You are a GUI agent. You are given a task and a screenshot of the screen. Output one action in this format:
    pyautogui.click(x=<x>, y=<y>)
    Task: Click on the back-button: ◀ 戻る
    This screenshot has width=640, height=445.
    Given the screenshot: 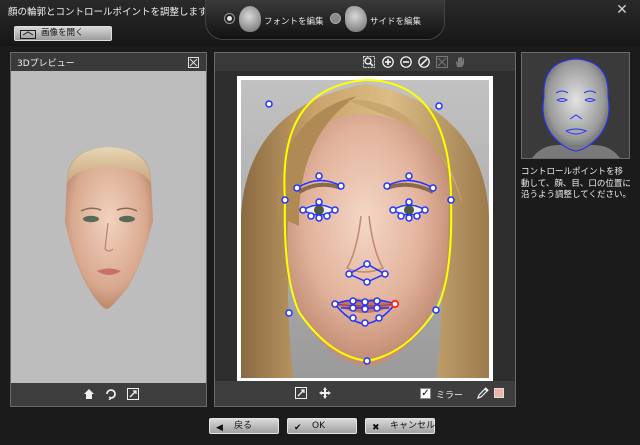 What is the action you would take?
    pyautogui.click(x=244, y=426)
    